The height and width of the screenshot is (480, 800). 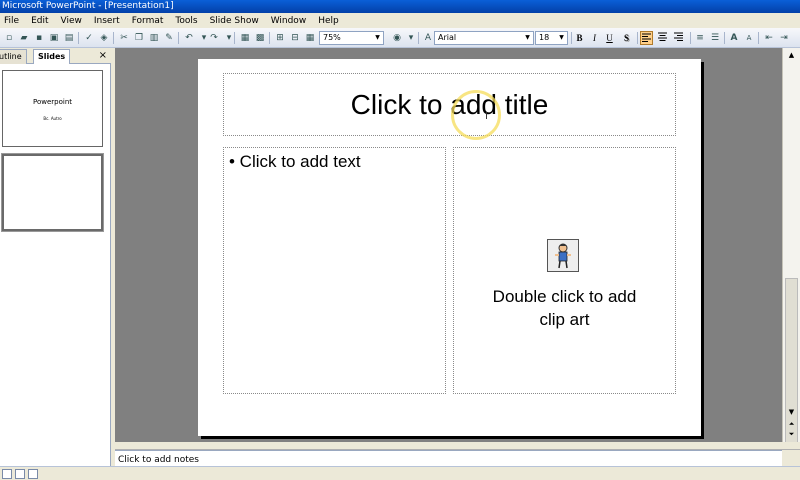 I want to click on thumbnail-subtitle: Bc. Autro, so click(x=52, y=118).